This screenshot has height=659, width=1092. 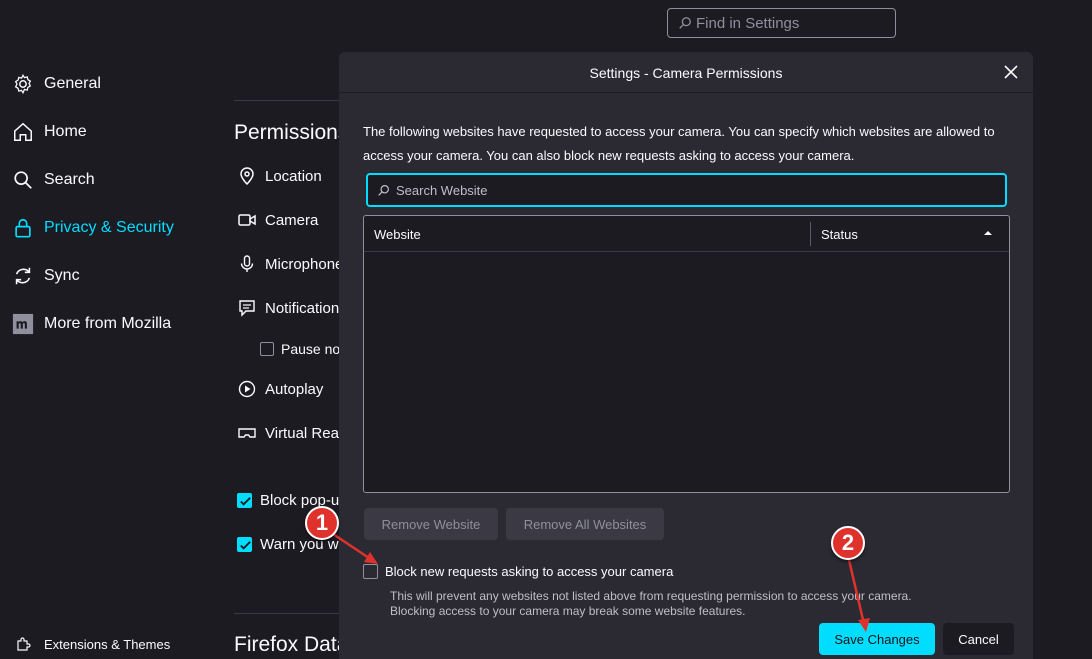 What do you see at coordinates (988, 233) in the screenshot?
I see `sort-ascending-icon` at bounding box center [988, 233].